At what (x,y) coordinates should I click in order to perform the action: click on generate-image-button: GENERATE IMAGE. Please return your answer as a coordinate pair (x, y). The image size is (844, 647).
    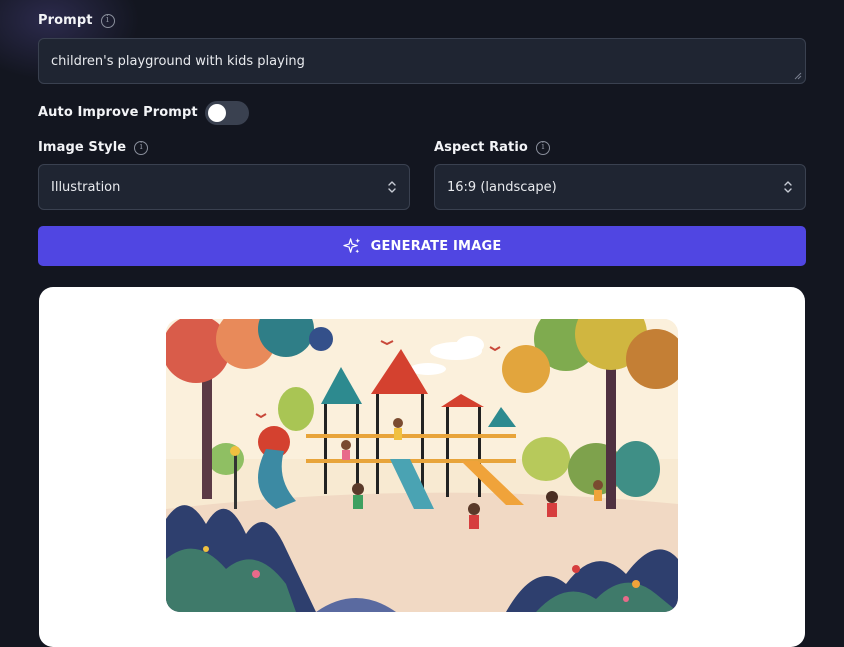
    Looking at the image, I should click on (422, 246).